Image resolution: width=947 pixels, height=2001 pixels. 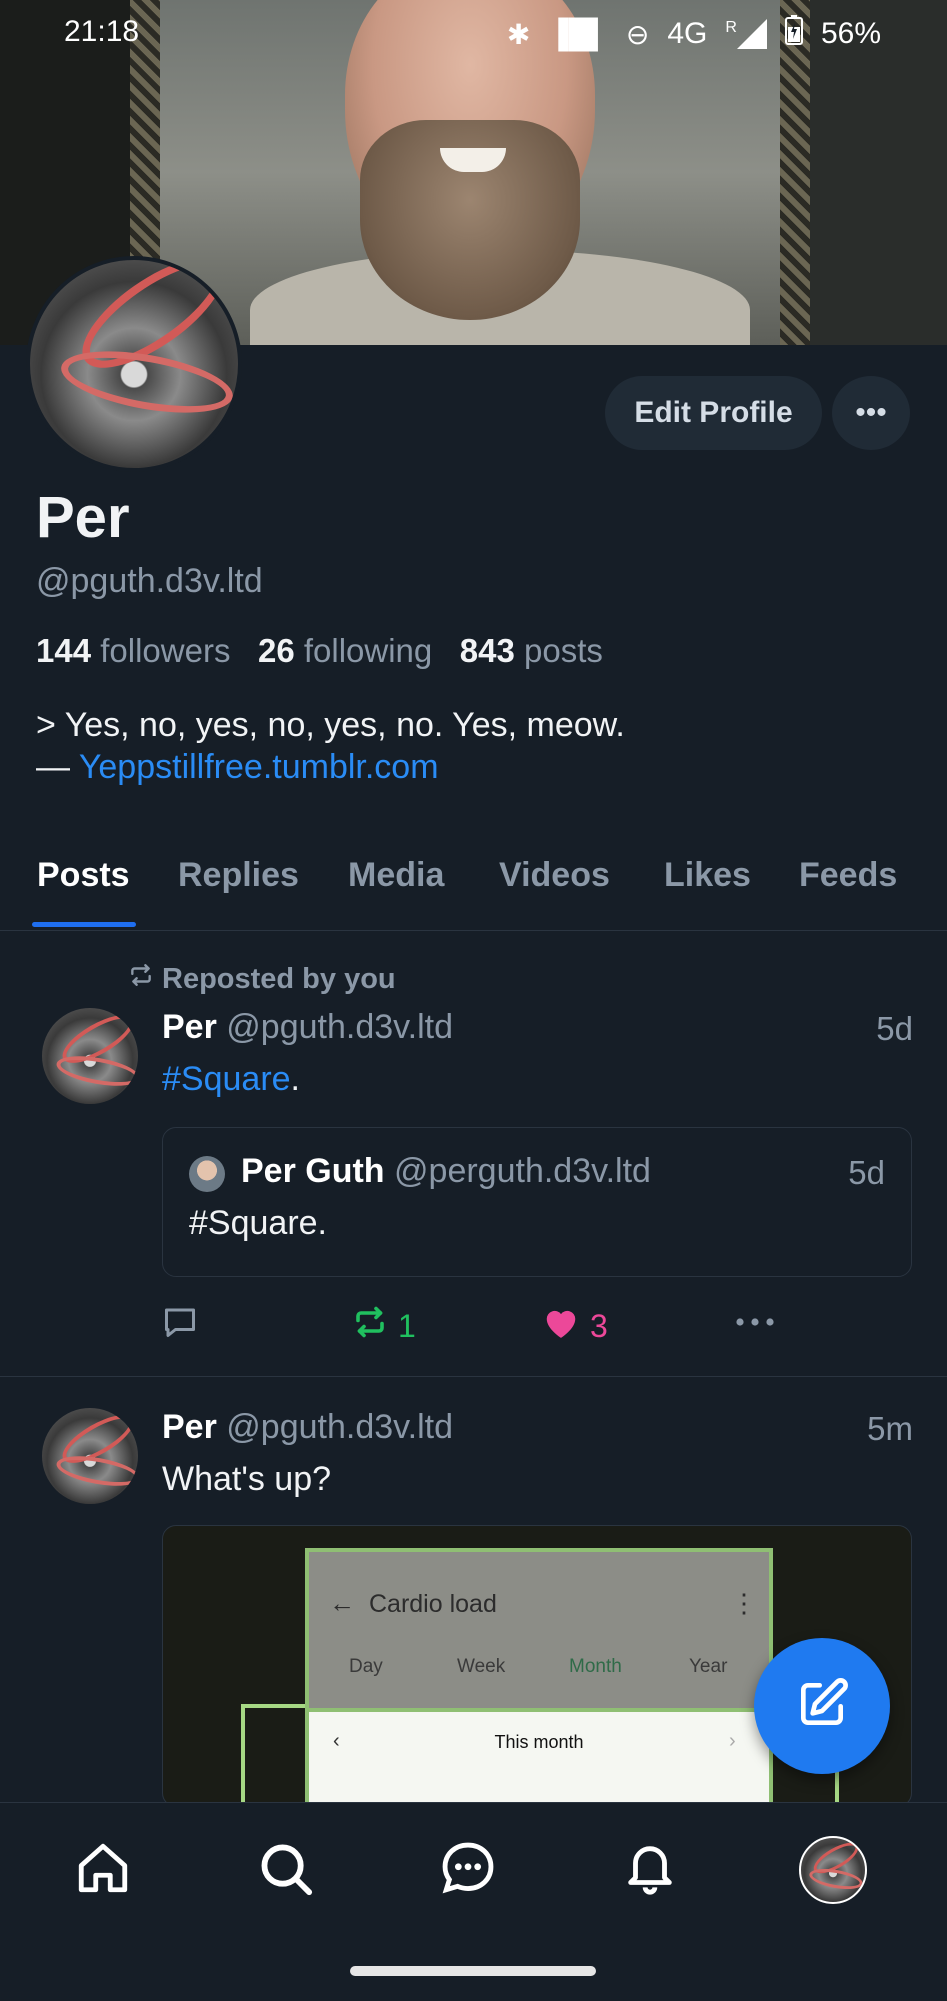 What do you see at coordinates (473, 33) in the screenshot?
I see `status-bar: 21:18 ✱ ▐█▌ ⊖ 4G R 56%` at bounding box center [473, 33].